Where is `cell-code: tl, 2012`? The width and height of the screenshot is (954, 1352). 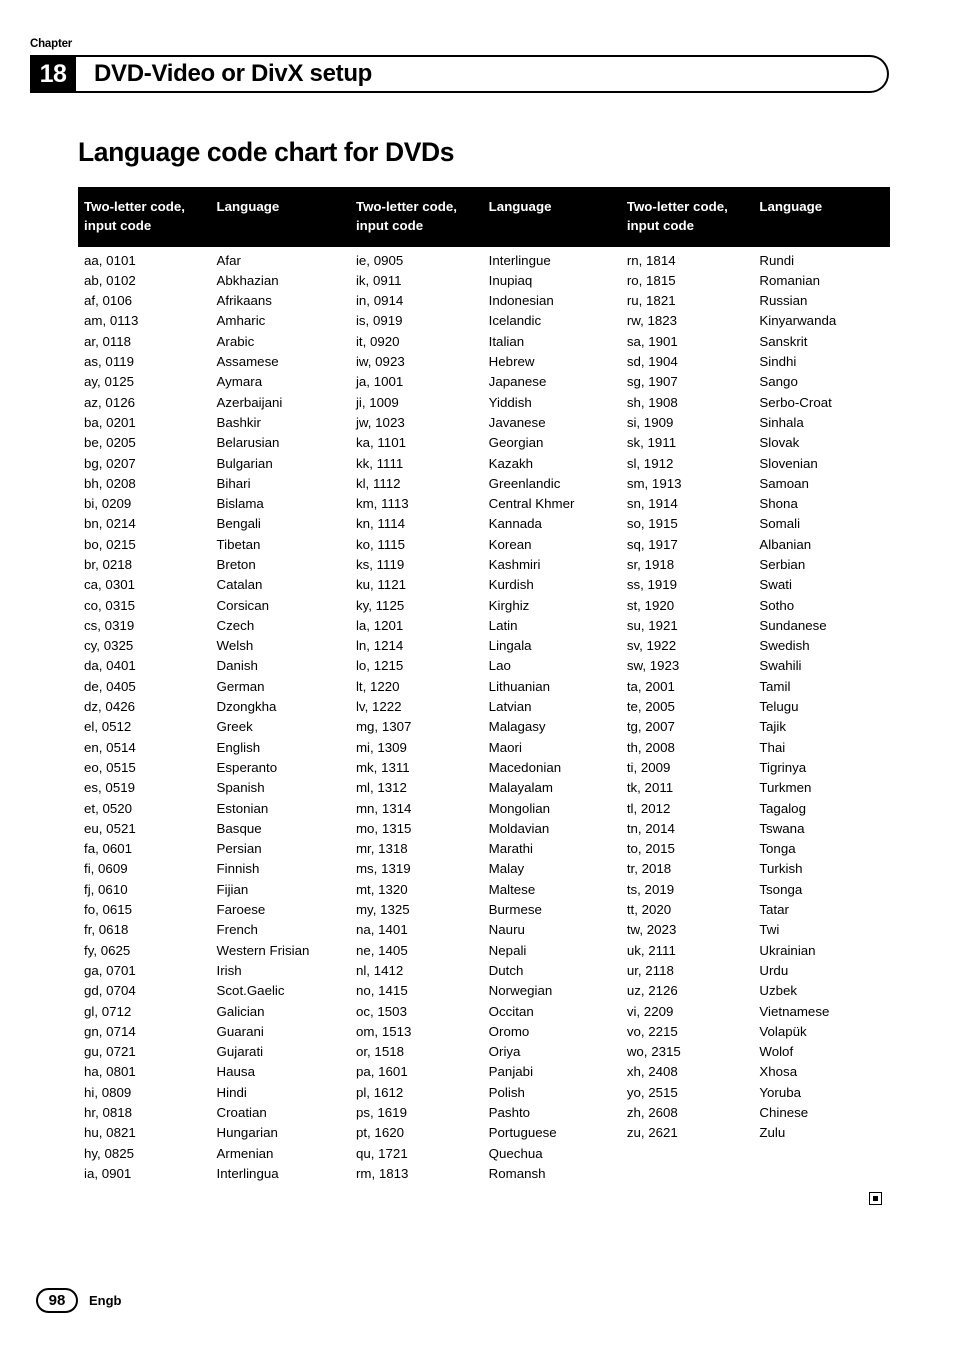 cell-code: tl, 2012 is located at coordinates (648, 808).